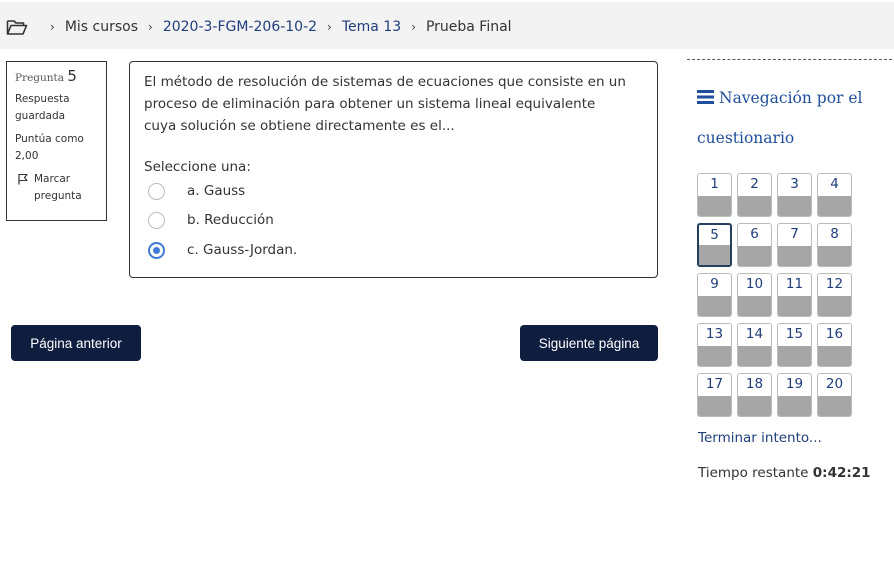 Image resolution: width=894 pixels, height=573 pixels. I want to click on answer-c-radio, so click(156, 250).